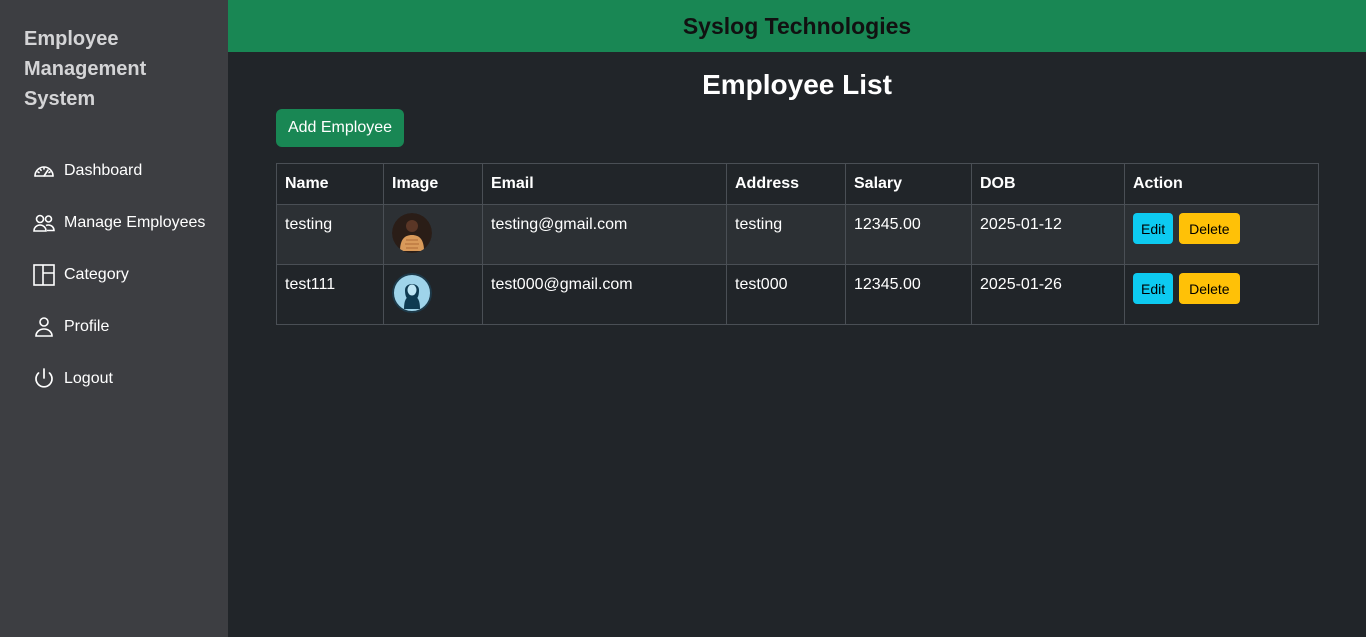  What do you see at coordinates (44, 223) in the screenshot?
I see `people-icon` at bounding box center [44, 223].